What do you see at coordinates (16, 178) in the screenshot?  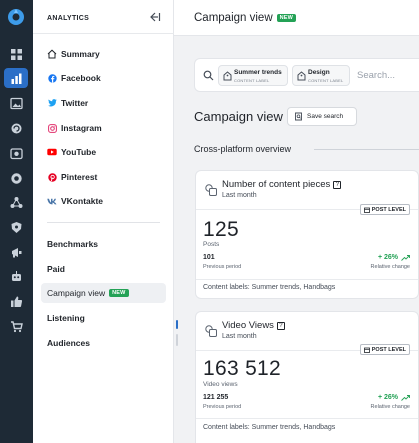 I see `target-icon` at bounding box center [16, 178].